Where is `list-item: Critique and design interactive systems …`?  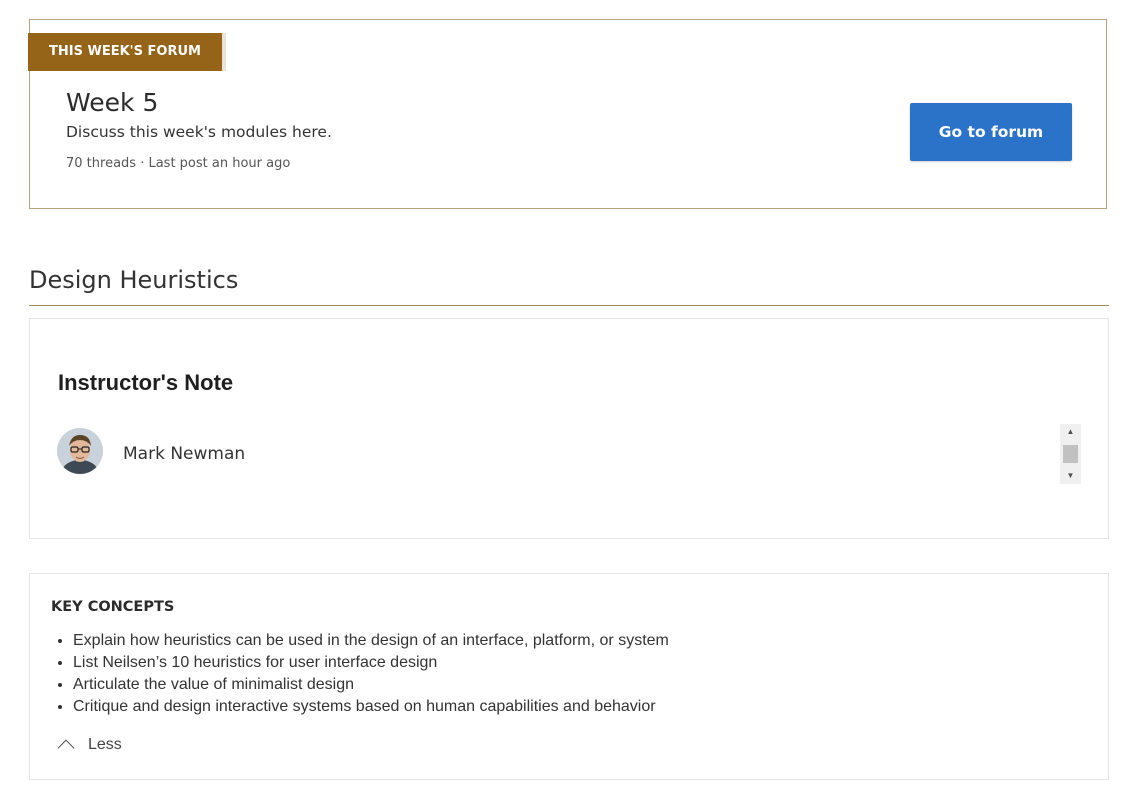
list-item: Critique and design interactive systems … is located at coordinates (371, 707).